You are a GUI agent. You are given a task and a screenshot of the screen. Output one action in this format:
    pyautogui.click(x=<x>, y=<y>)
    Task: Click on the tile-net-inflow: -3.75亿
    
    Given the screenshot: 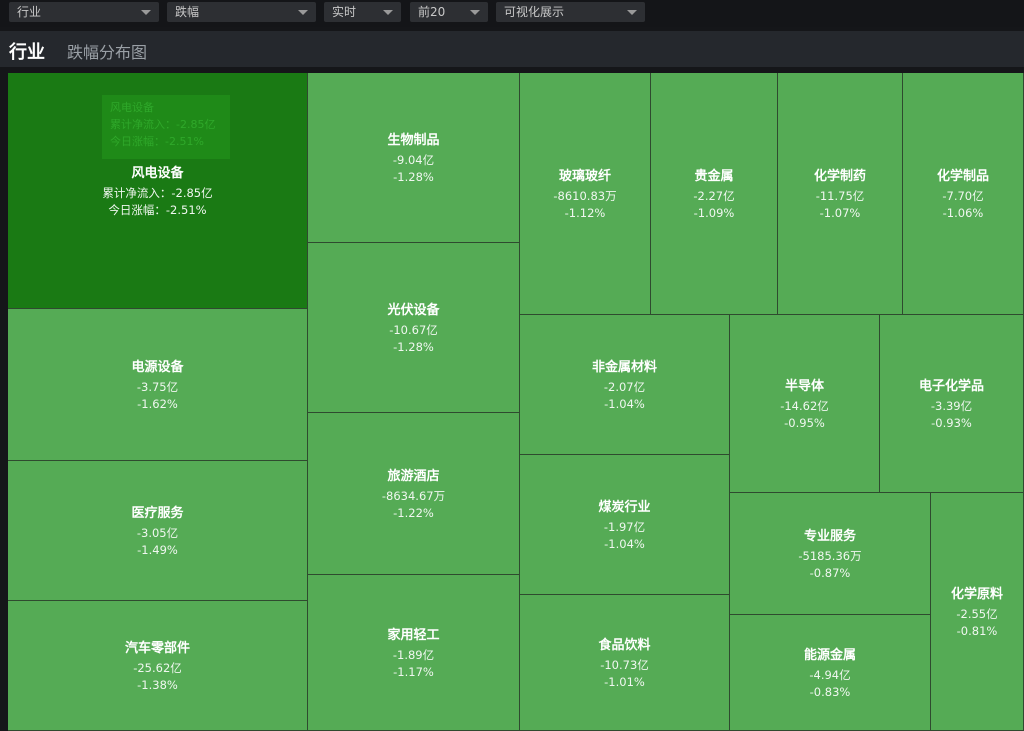 What is the action you would take?
    pyautogui.click(x=157, y=387)
    